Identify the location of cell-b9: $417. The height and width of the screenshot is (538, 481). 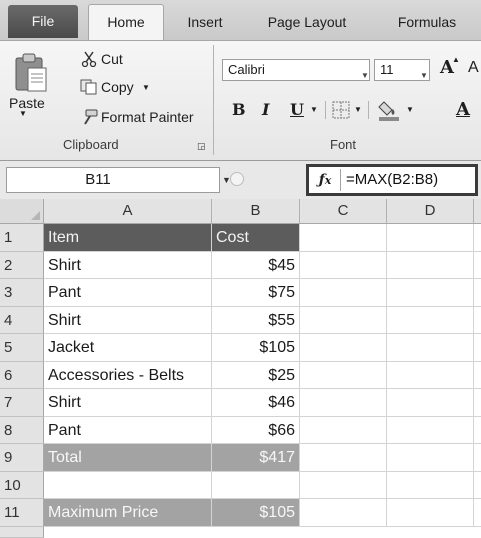
(256, 458).